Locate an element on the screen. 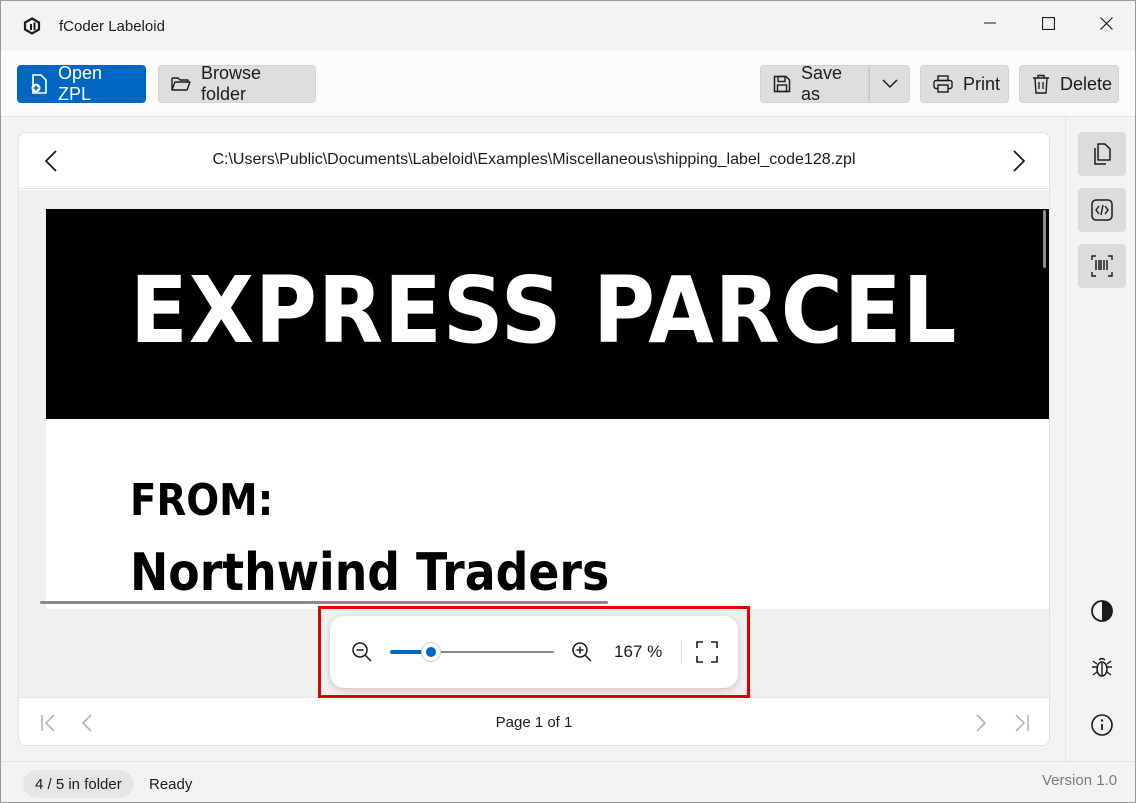 The height and width of the screenshot is (803, 1136). title-bar: fCoder Labeloid is located at coordinates (568, 26).